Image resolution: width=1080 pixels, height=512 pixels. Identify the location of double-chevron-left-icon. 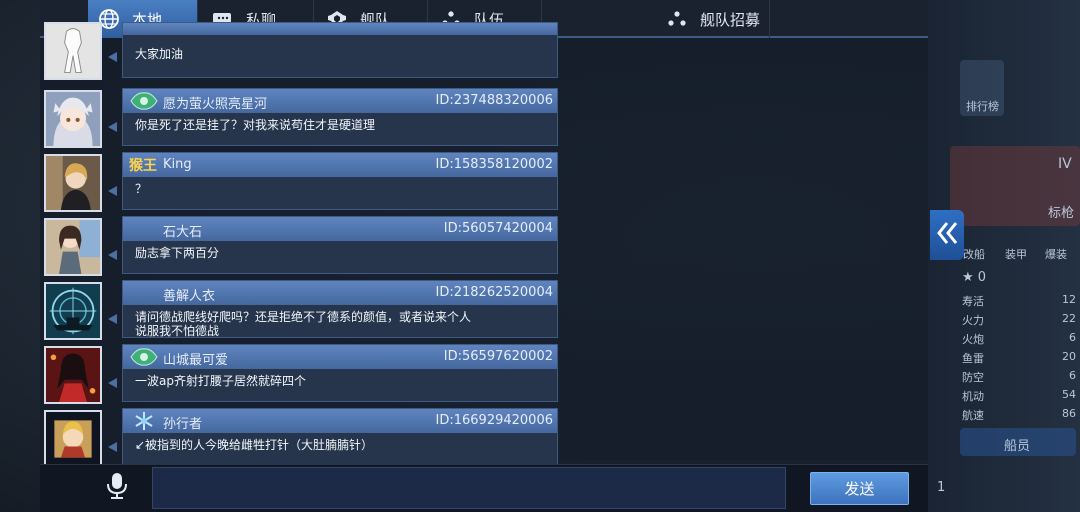
(947, 235).